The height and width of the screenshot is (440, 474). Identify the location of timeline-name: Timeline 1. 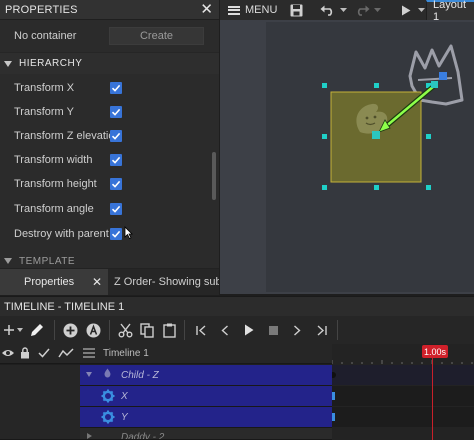
(126, 353).